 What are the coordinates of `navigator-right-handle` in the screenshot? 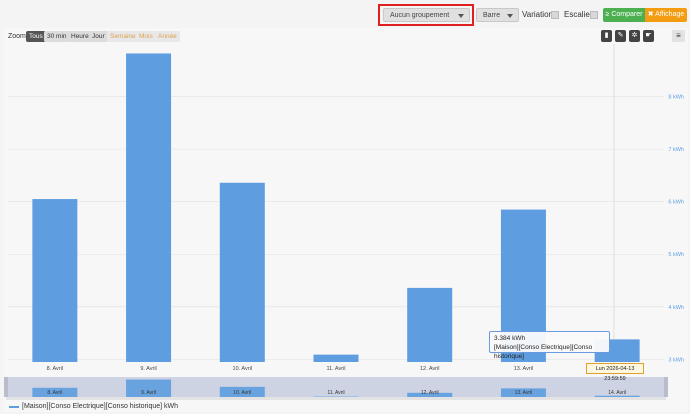 It's located at (666, 387).